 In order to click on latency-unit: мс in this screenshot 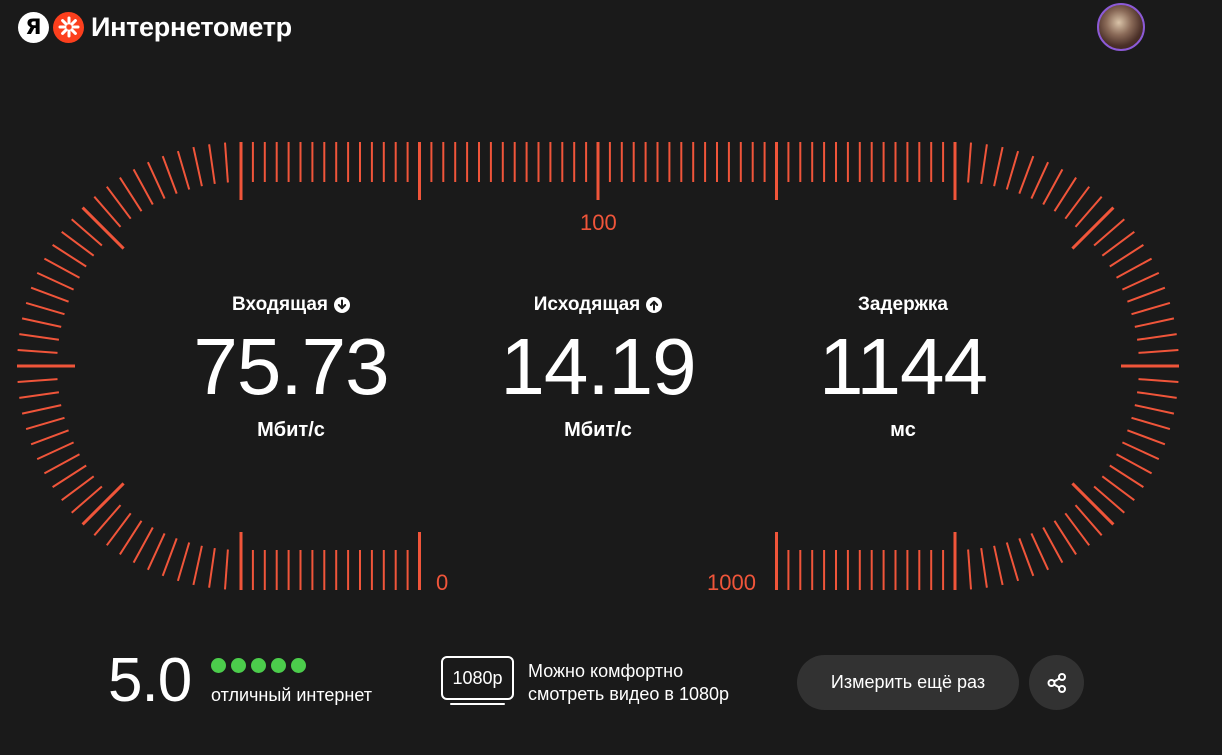, I will do `click(903, 430)`.